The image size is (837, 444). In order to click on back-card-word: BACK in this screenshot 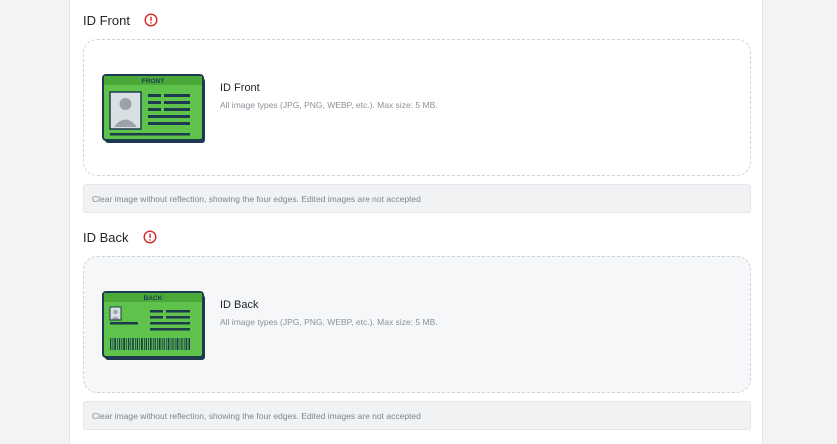, I will do `click(153, 298)`.